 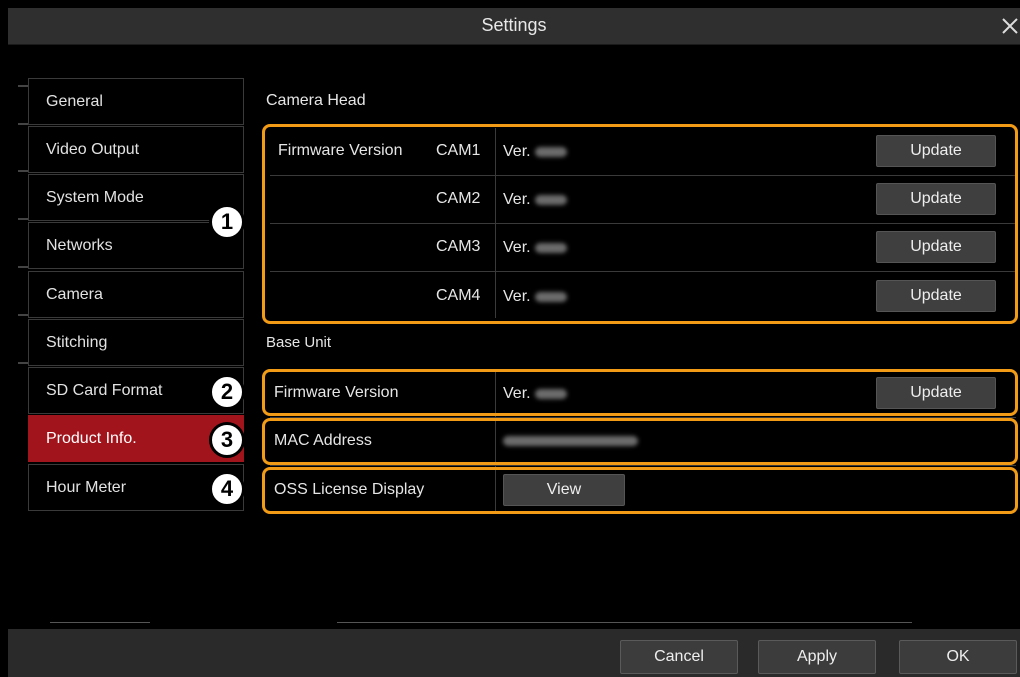 I want to click on sidebar-item-label: Product Info., so click(x=91, y=438).